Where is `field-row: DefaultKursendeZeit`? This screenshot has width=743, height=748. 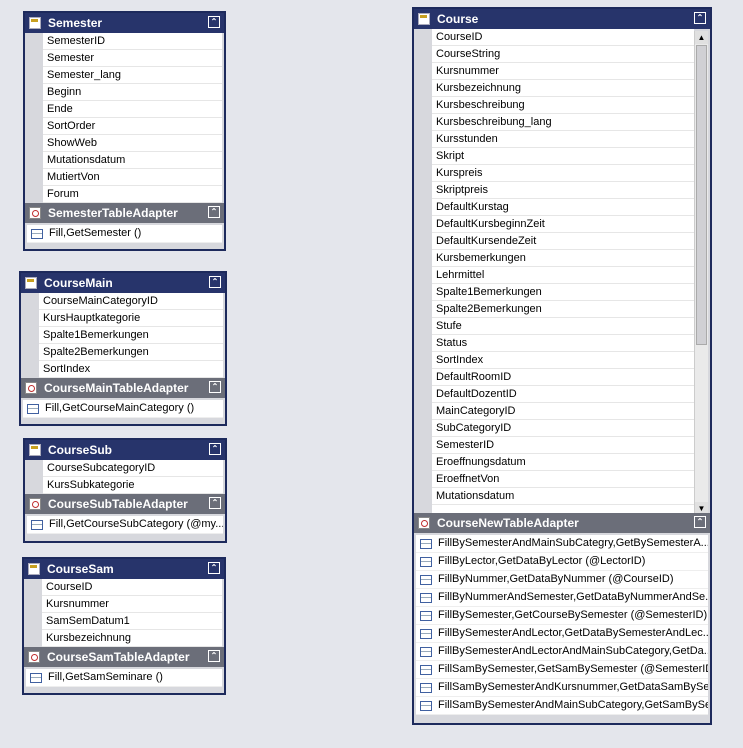 field-row: DefaultKursendeZeit is located at coordinates (563, 241).